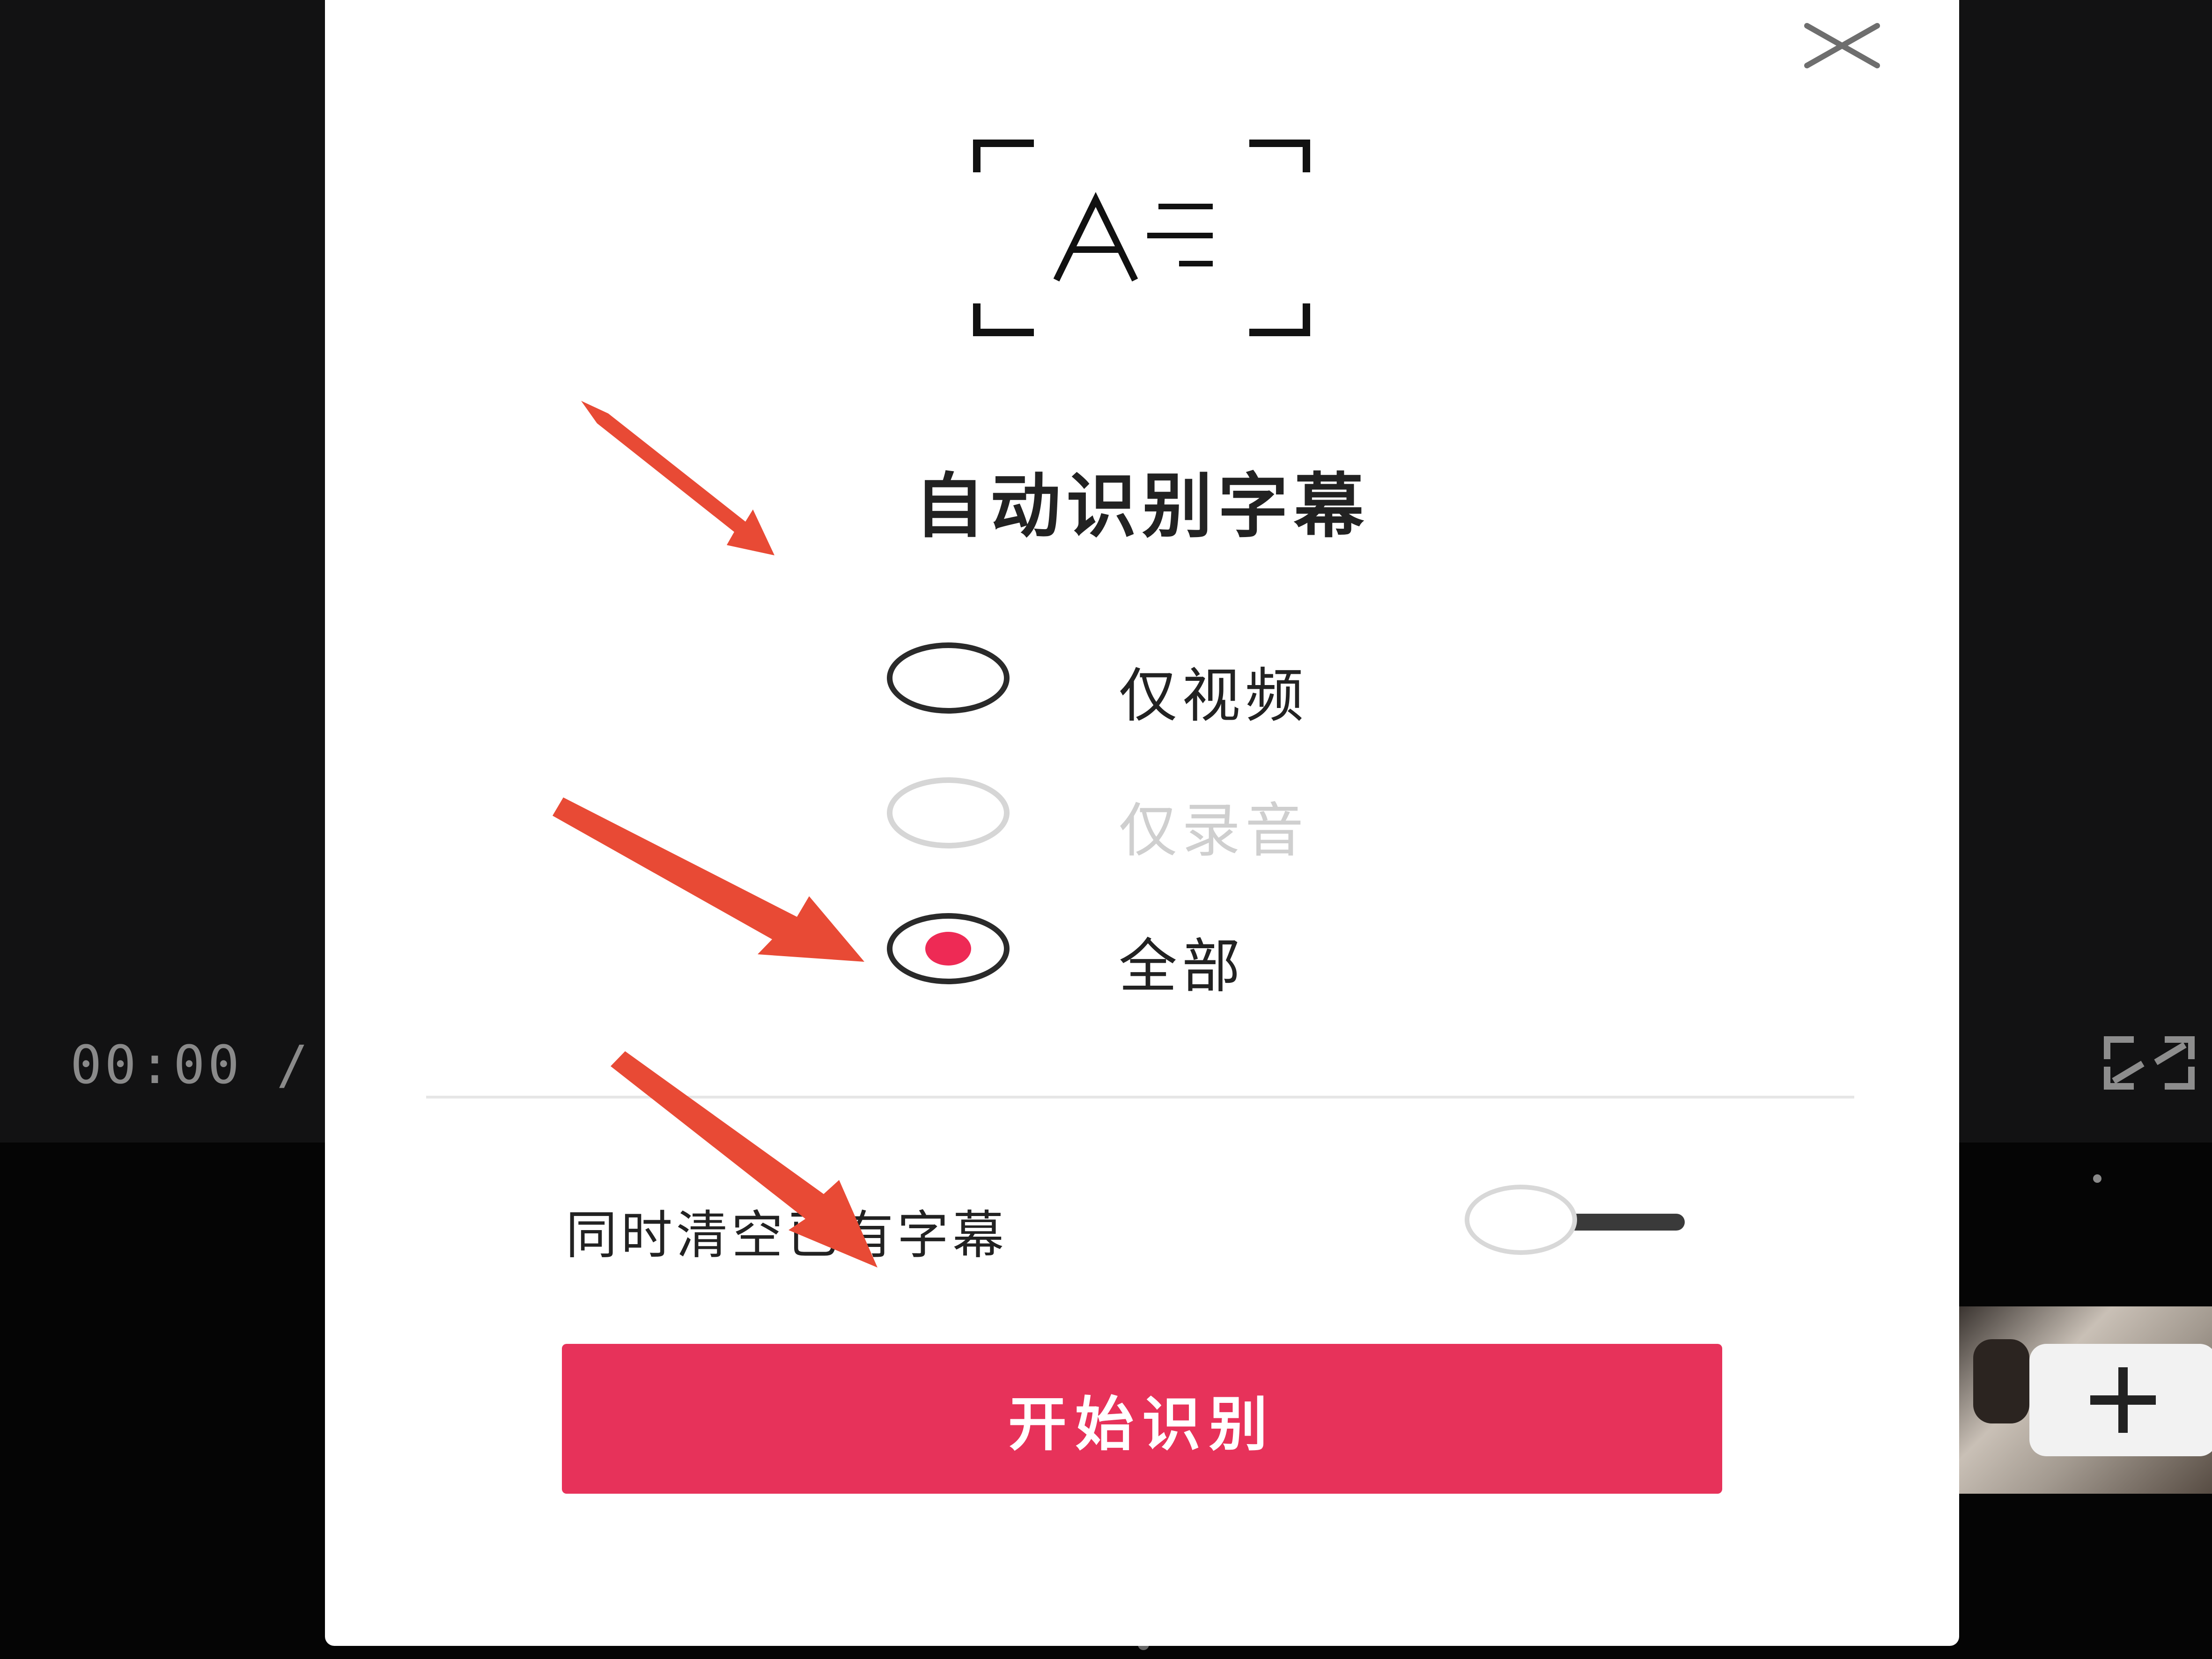  I want to click on add-clip-button, so click(2121, 1400).